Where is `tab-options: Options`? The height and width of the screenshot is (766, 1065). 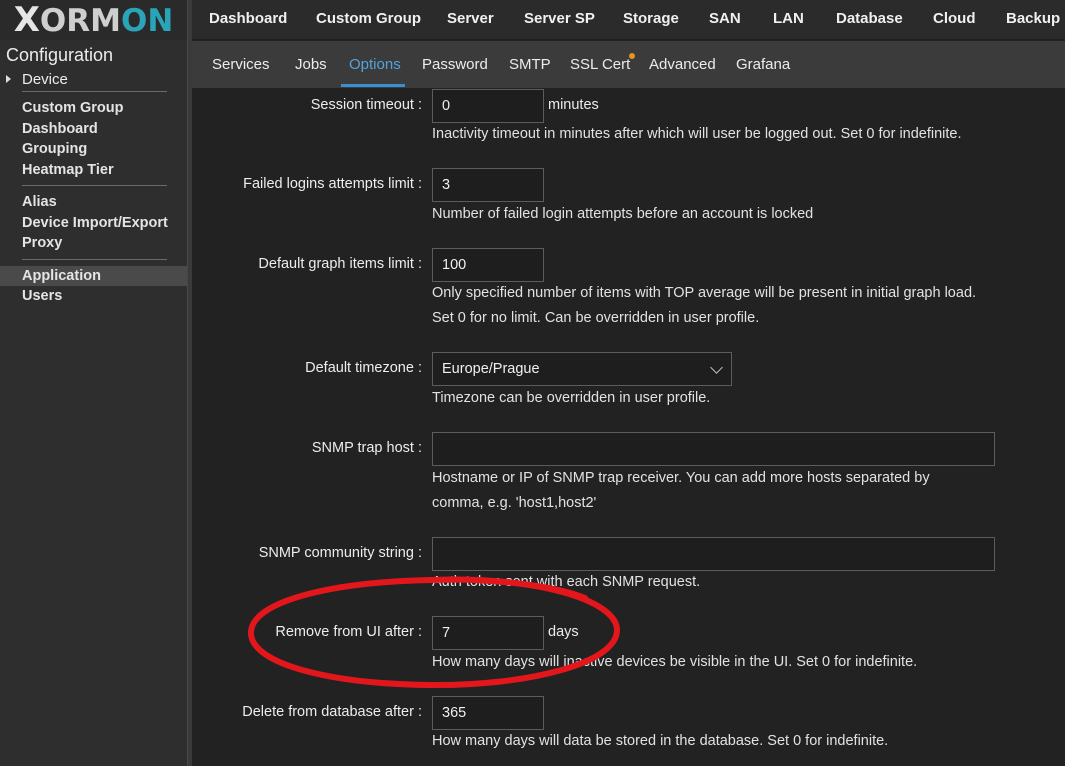 tab-options: Options is located at coordinates (375, 64).